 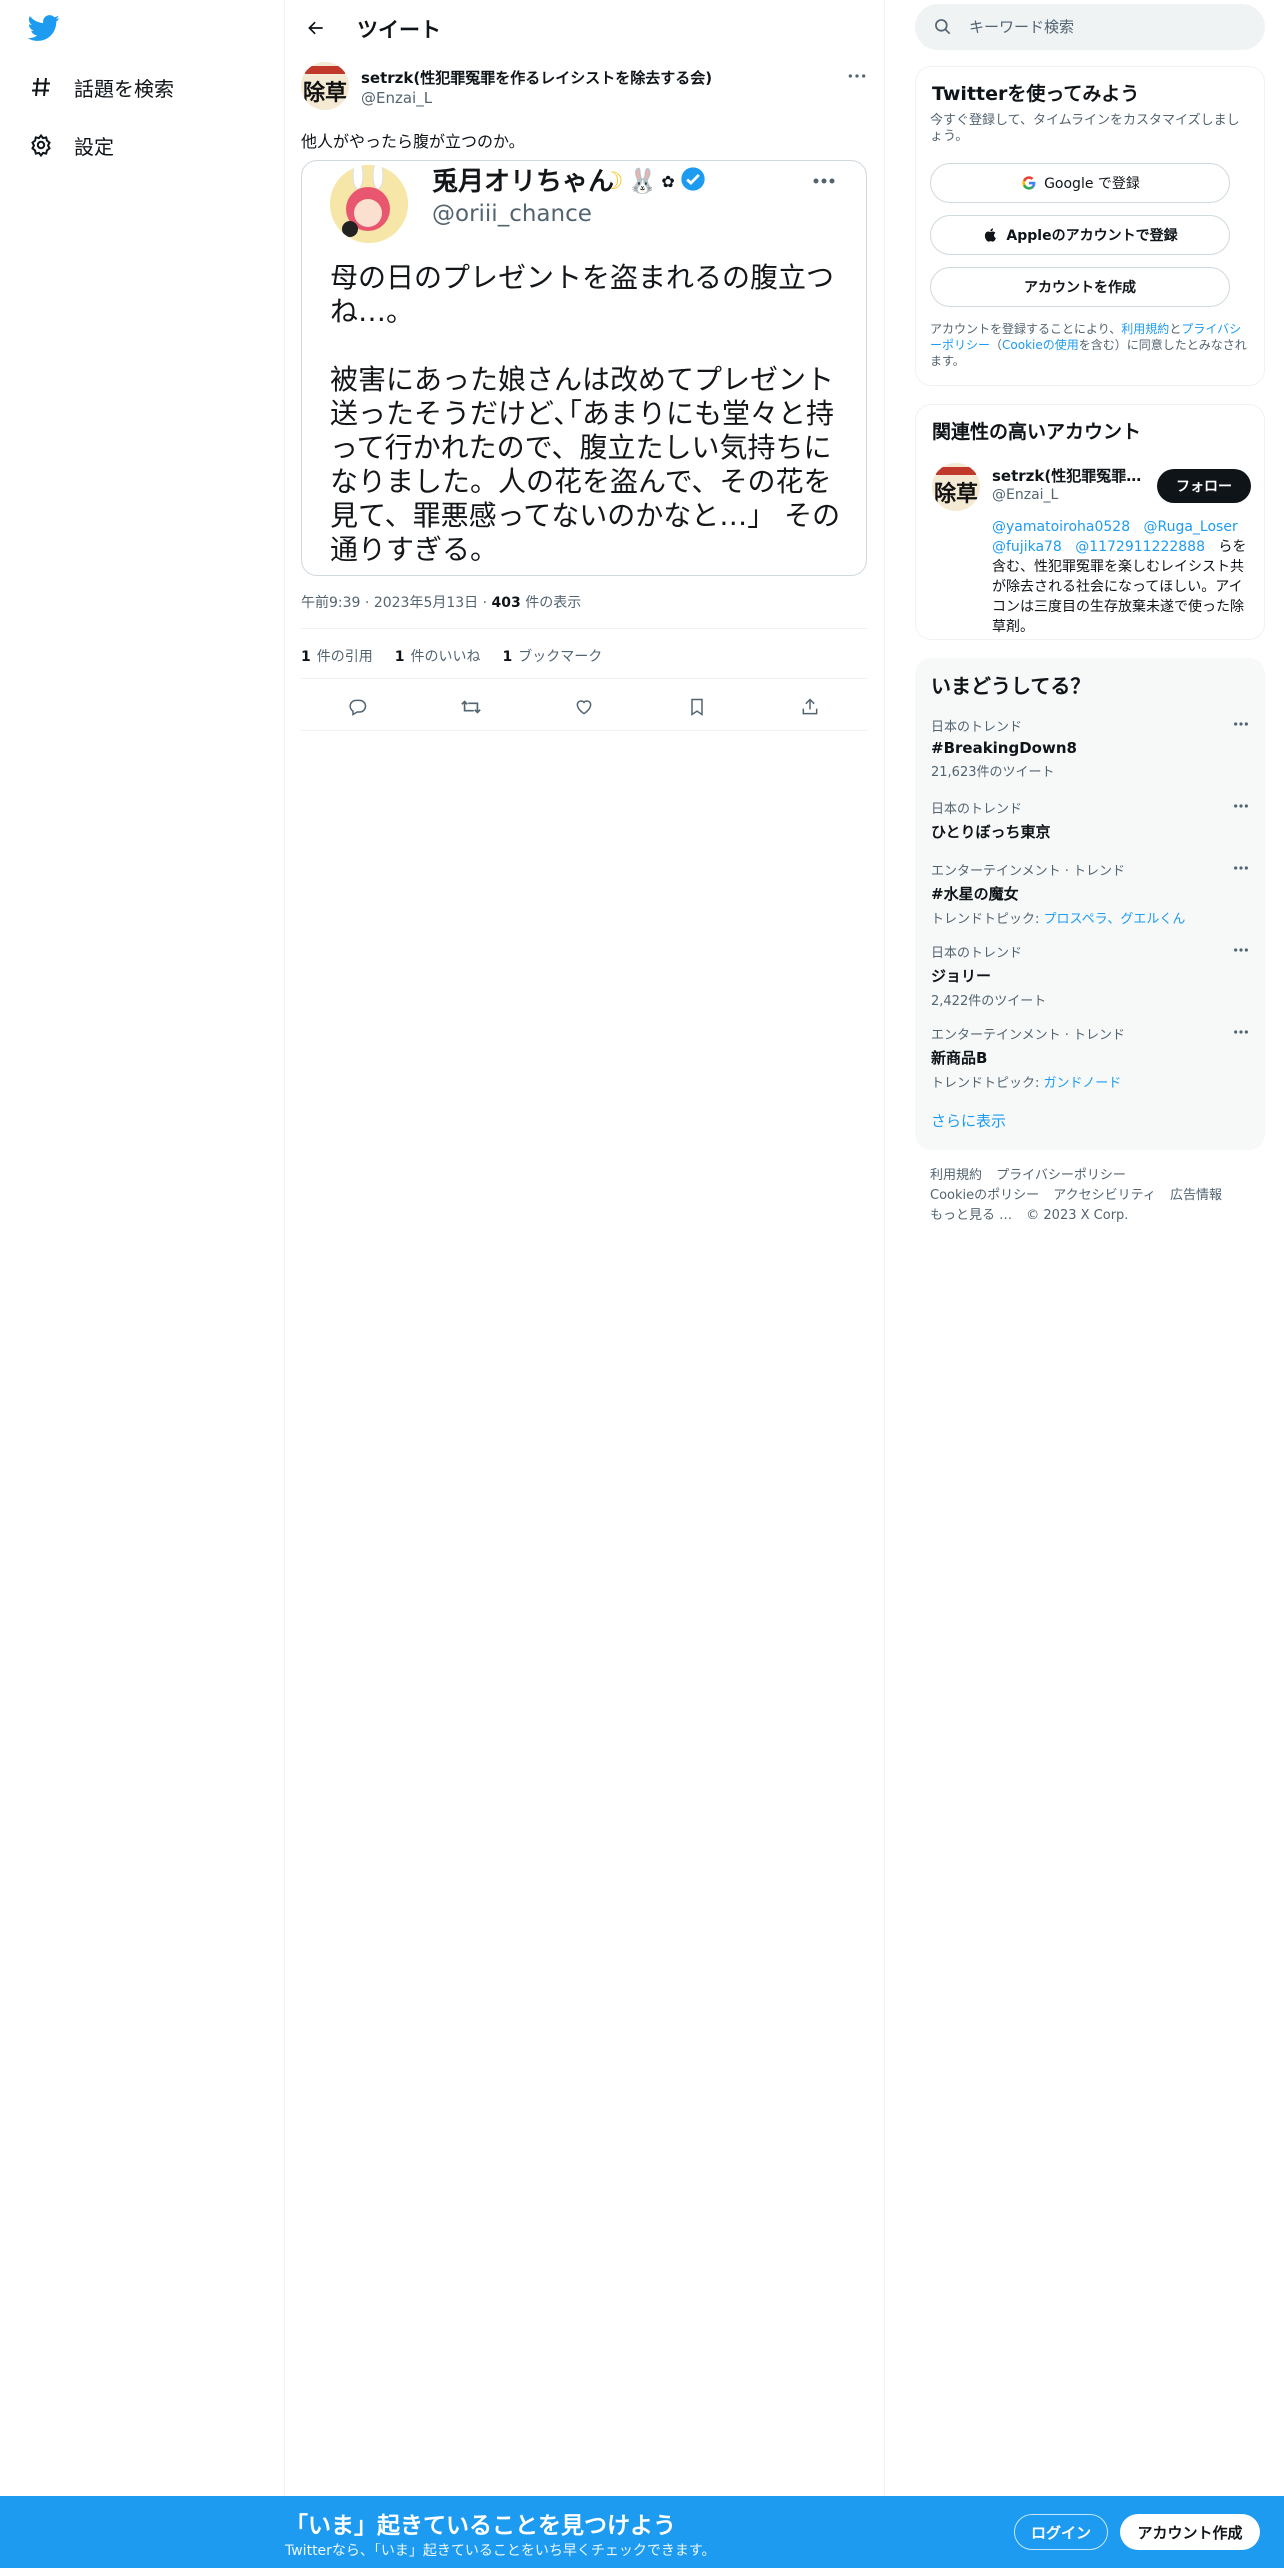 What do you see at coordinates (1027, 547) in the screenshot?
I see `mention-link: @fujika78` at bounding box center [1027, 547].